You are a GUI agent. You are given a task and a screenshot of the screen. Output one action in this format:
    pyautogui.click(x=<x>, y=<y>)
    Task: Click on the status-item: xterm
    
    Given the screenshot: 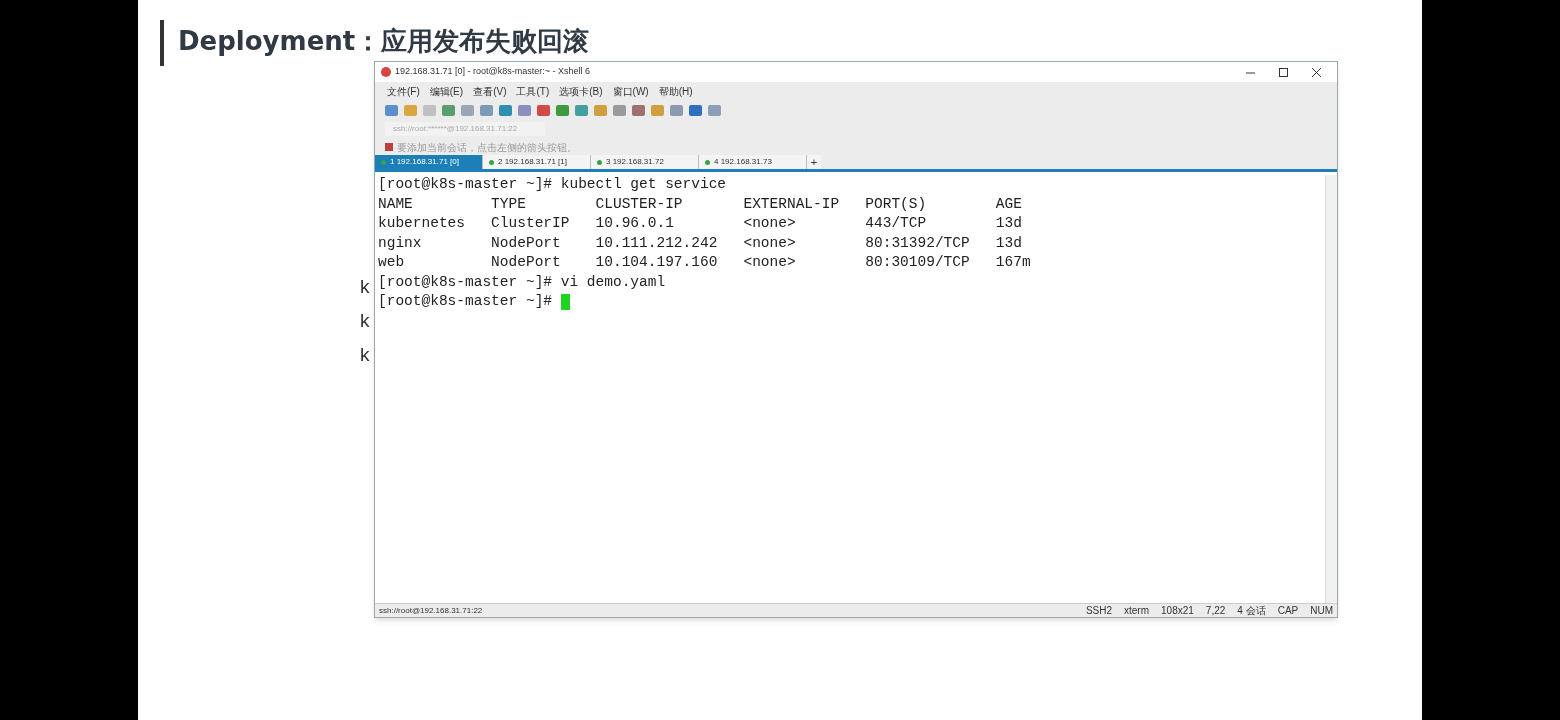 What is the action you would take?
    pyautogui.click(x=1137, y=610)
    